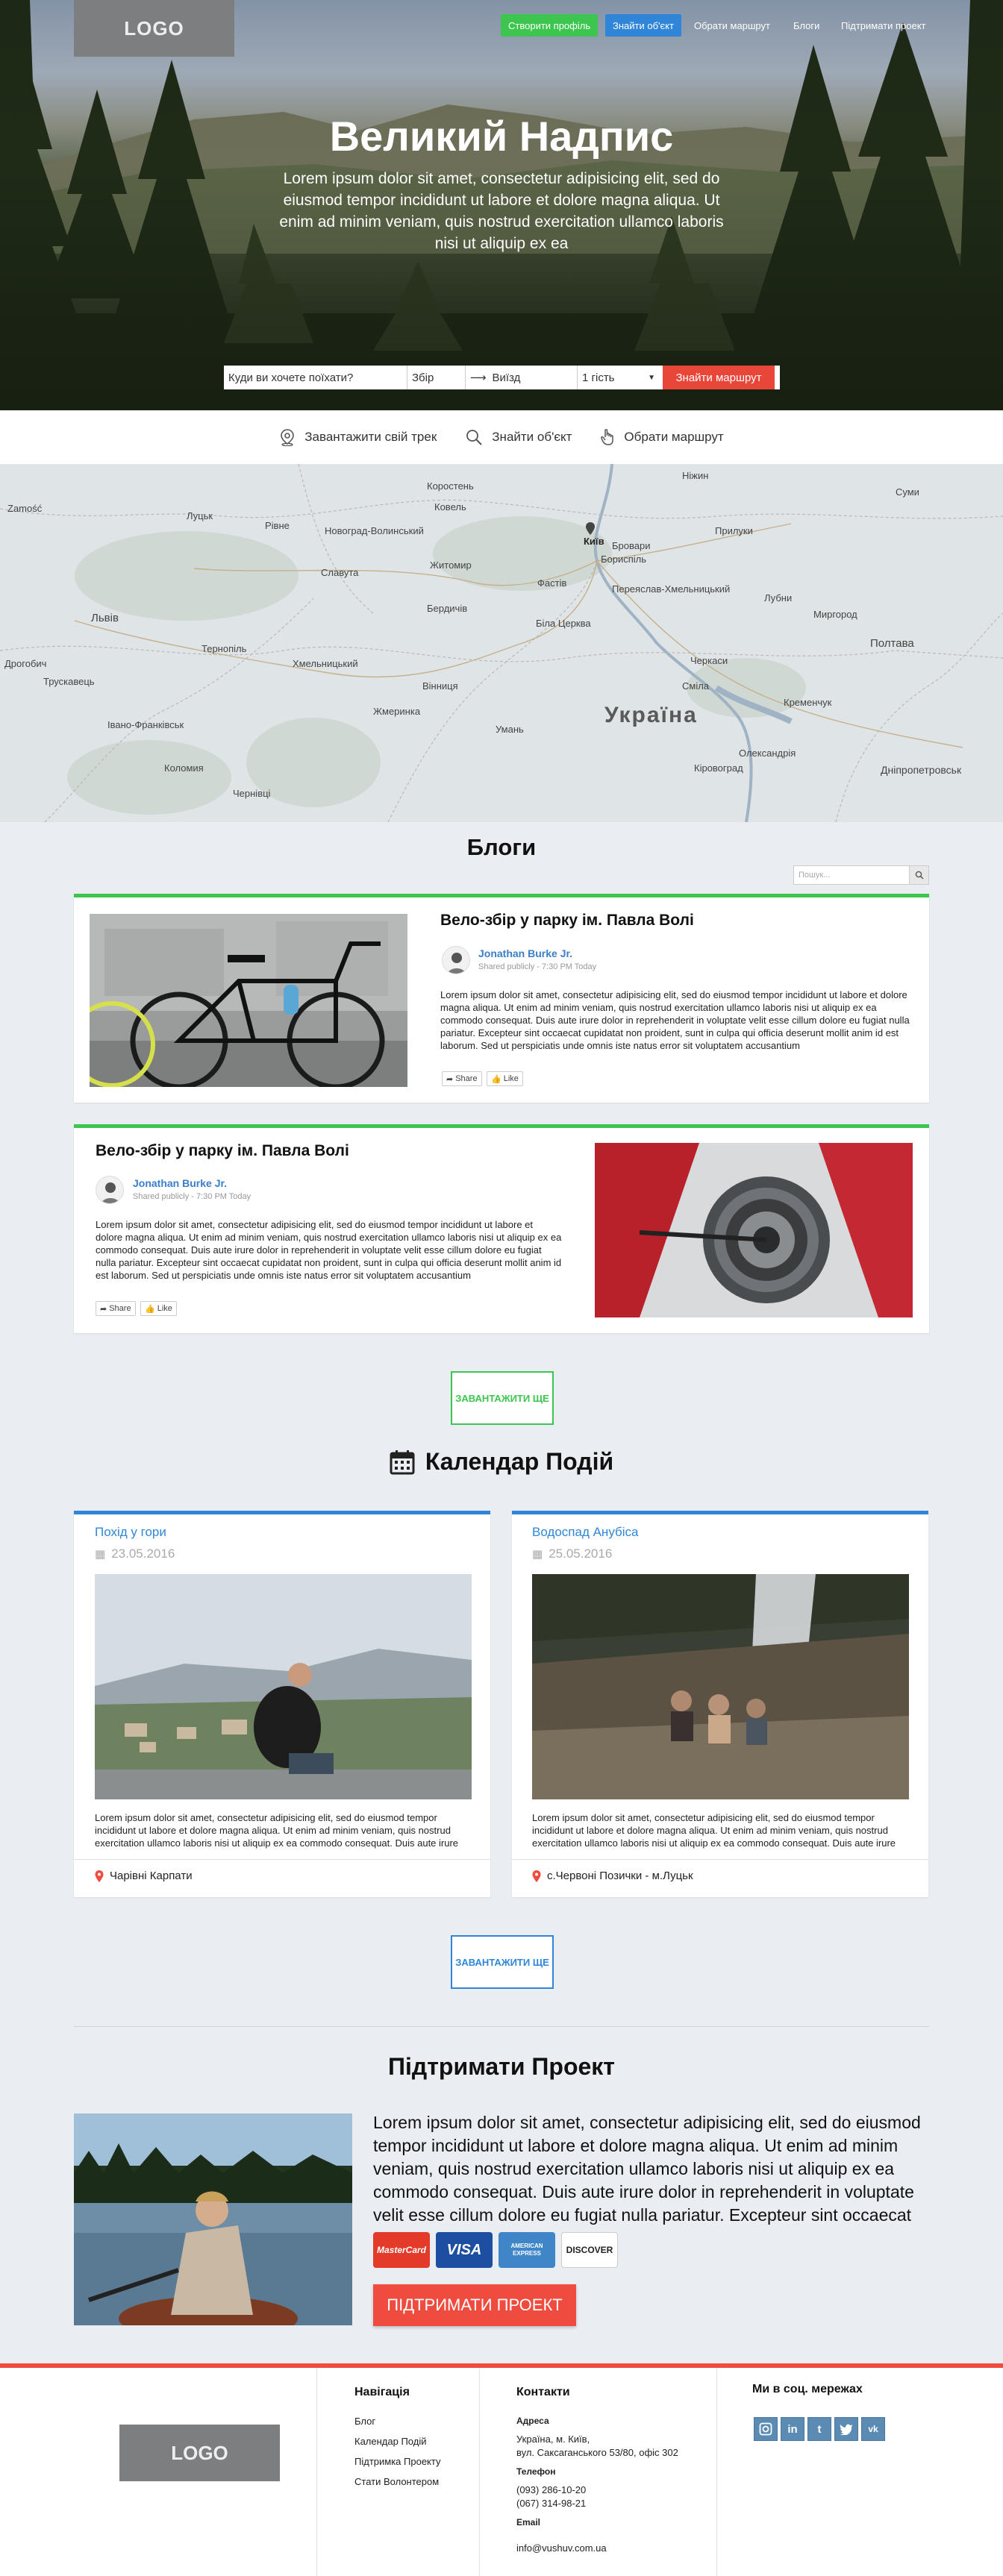  Describe the element at coordinates (503, 1398) in the screenshot. I see `load-more-blogs-button: ЗАВАНТАЖИТИ ЩЕ` at that location.